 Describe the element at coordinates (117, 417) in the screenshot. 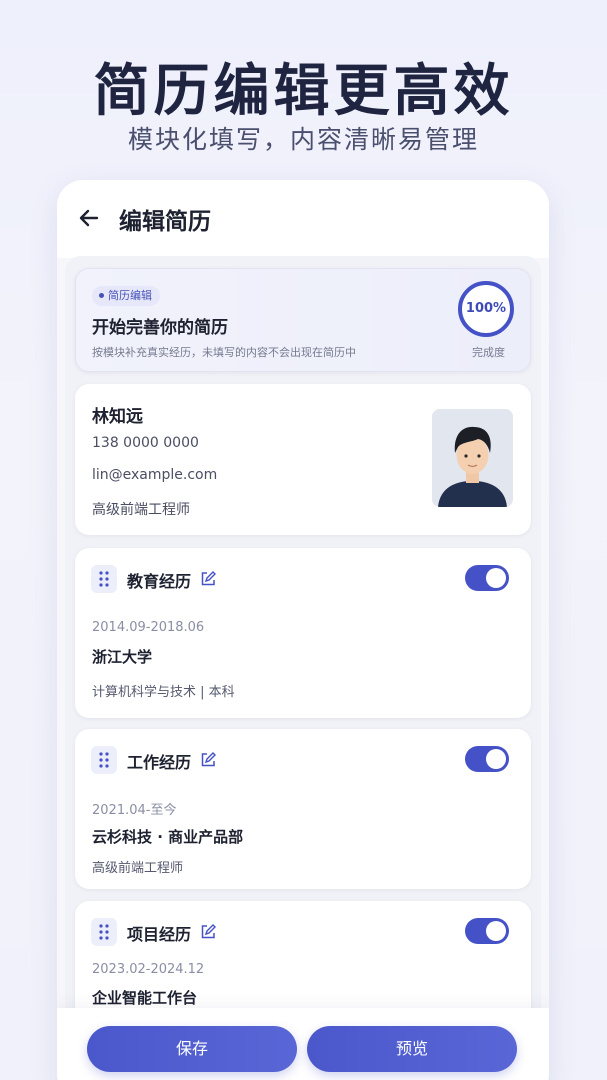

I see `profile-name: 林知远` at that location.